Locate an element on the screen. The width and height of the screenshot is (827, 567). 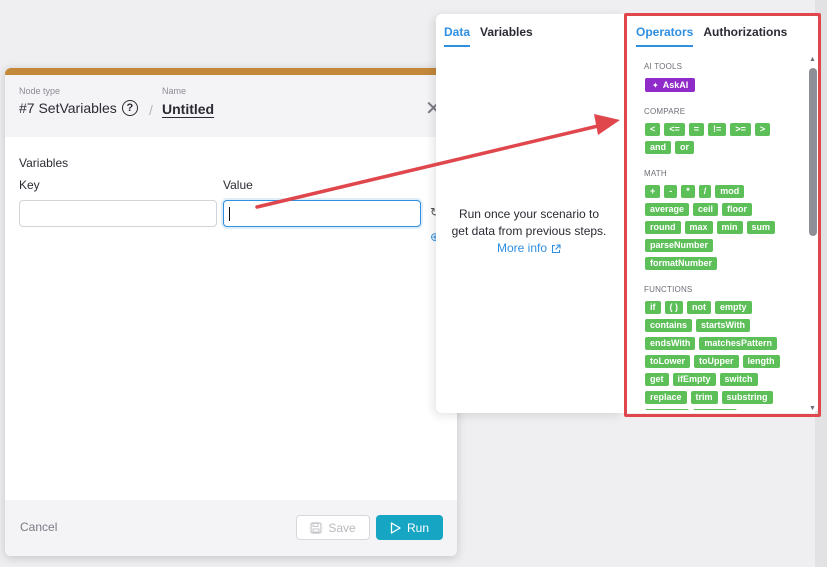
annotation-arrow is located at coordinates (437, 161).